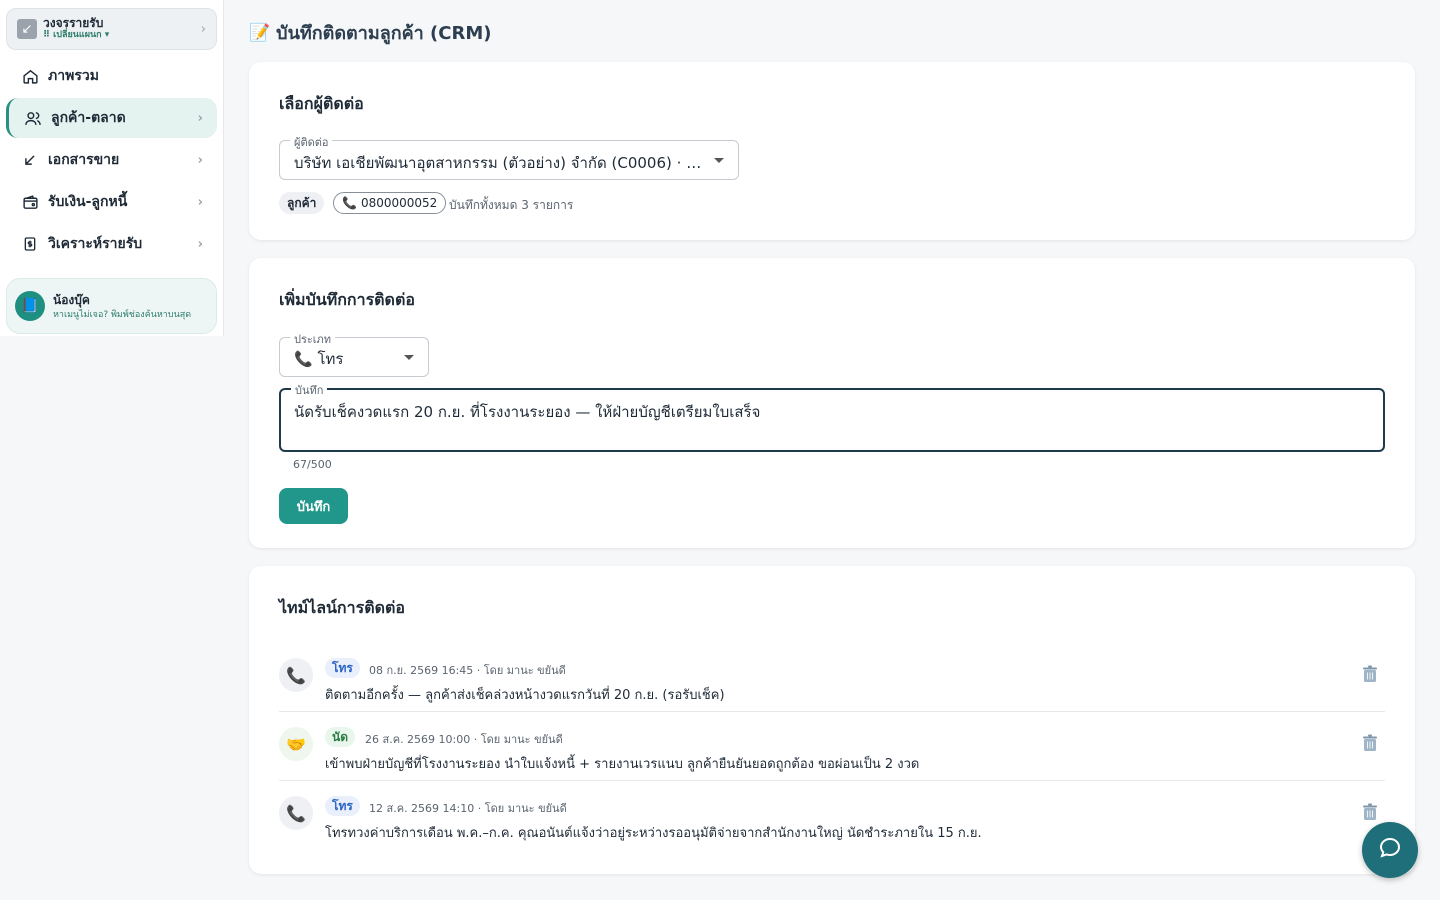 The image size is (1440, 900). I want to click on sidebar-item-revenue-analysis: วิเคราะห์รายรับ ›, so click(111, 244).